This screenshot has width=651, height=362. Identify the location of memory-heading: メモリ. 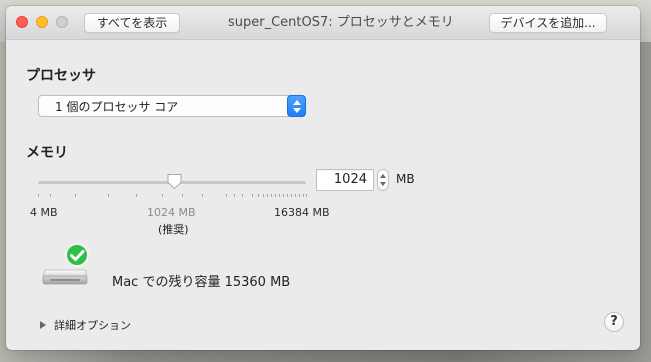
(47, 153).